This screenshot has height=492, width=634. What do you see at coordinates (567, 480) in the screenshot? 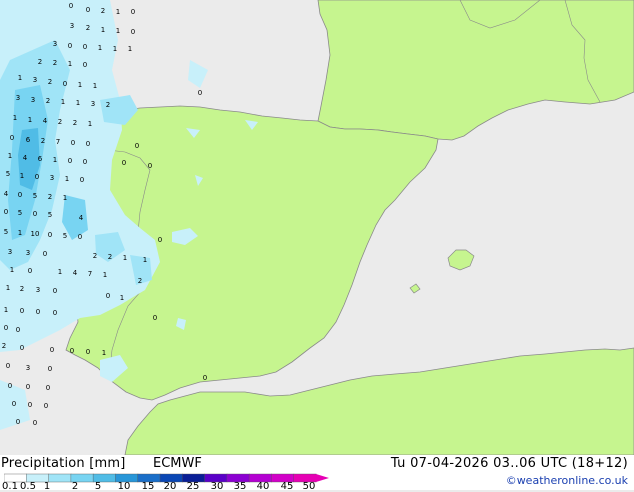
I see `credit-link: ©weatheronline.co.uk` at bounding box center [567, 480].